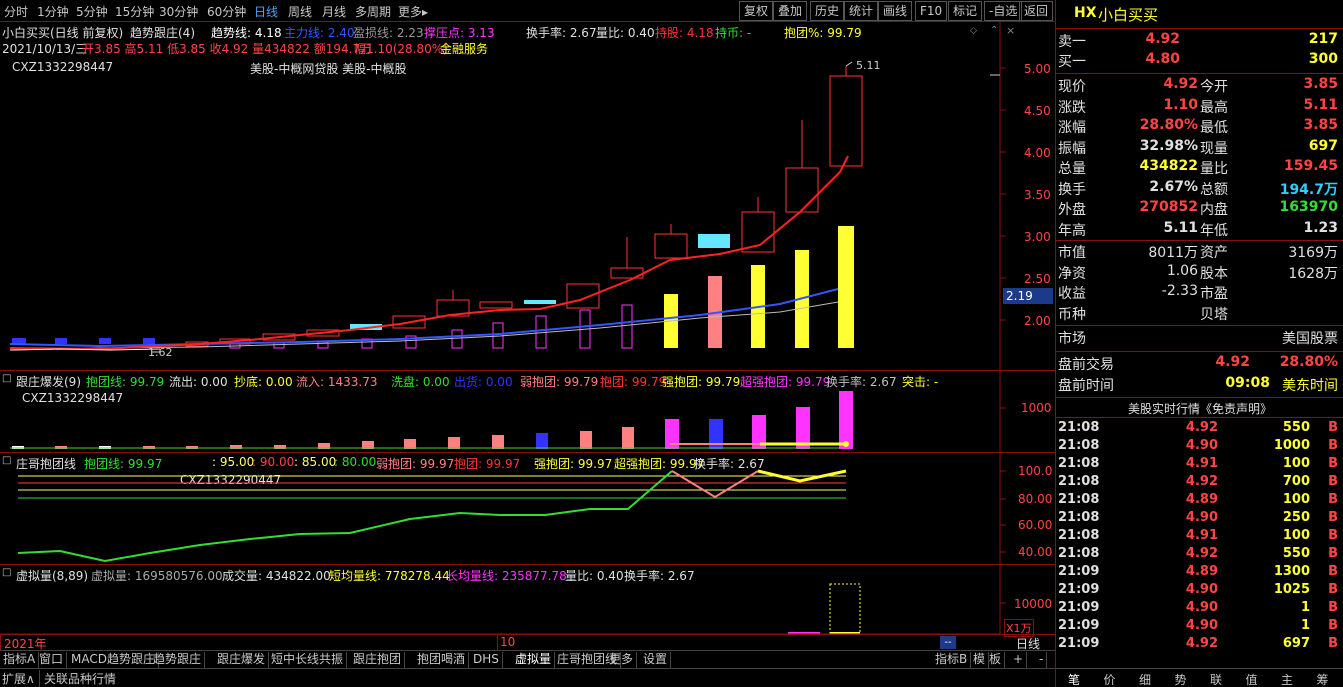 The image size is (1343, 687). I want to click on indicator-b-tab-2: 板, so click(996, 660).